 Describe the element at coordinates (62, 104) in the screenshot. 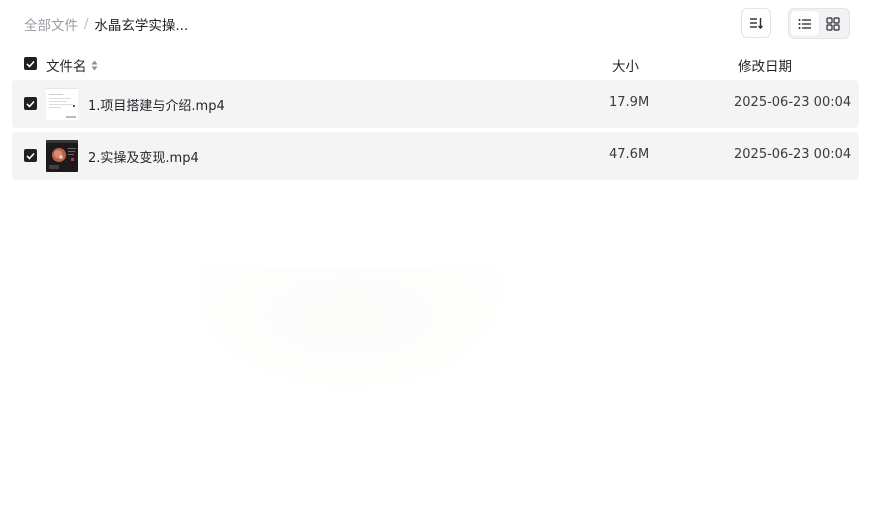

I see `document-preview-thumbnail` at that location.